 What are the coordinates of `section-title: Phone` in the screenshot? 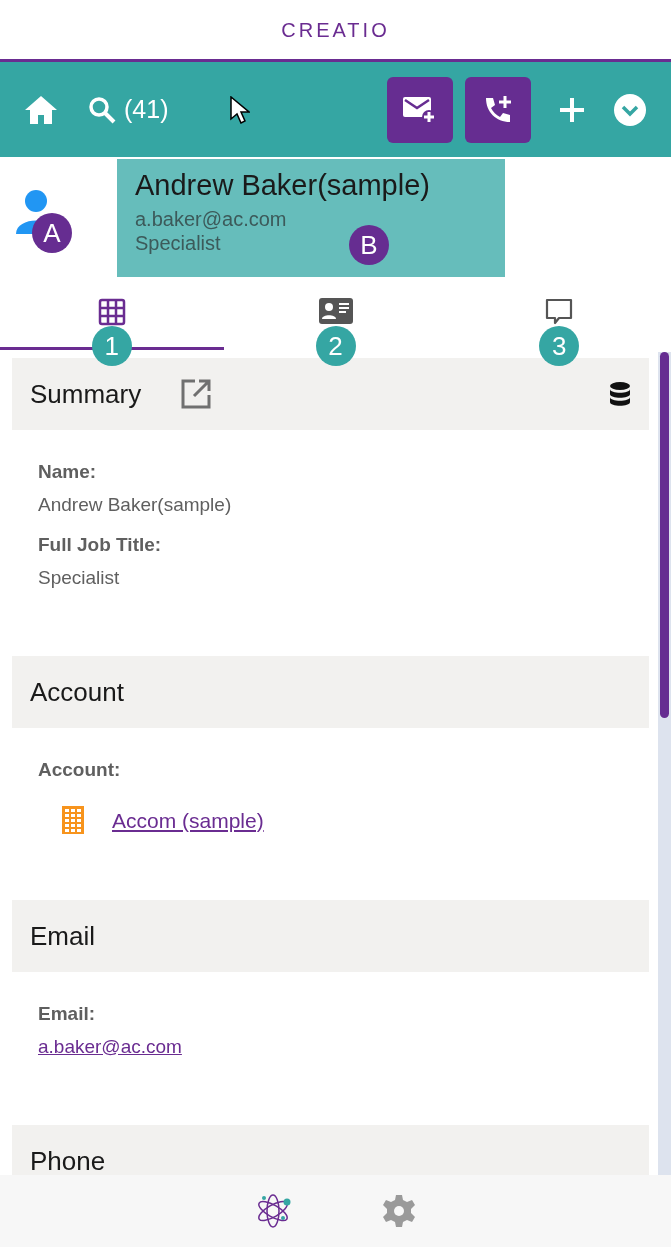 It's located at (68, 1159).